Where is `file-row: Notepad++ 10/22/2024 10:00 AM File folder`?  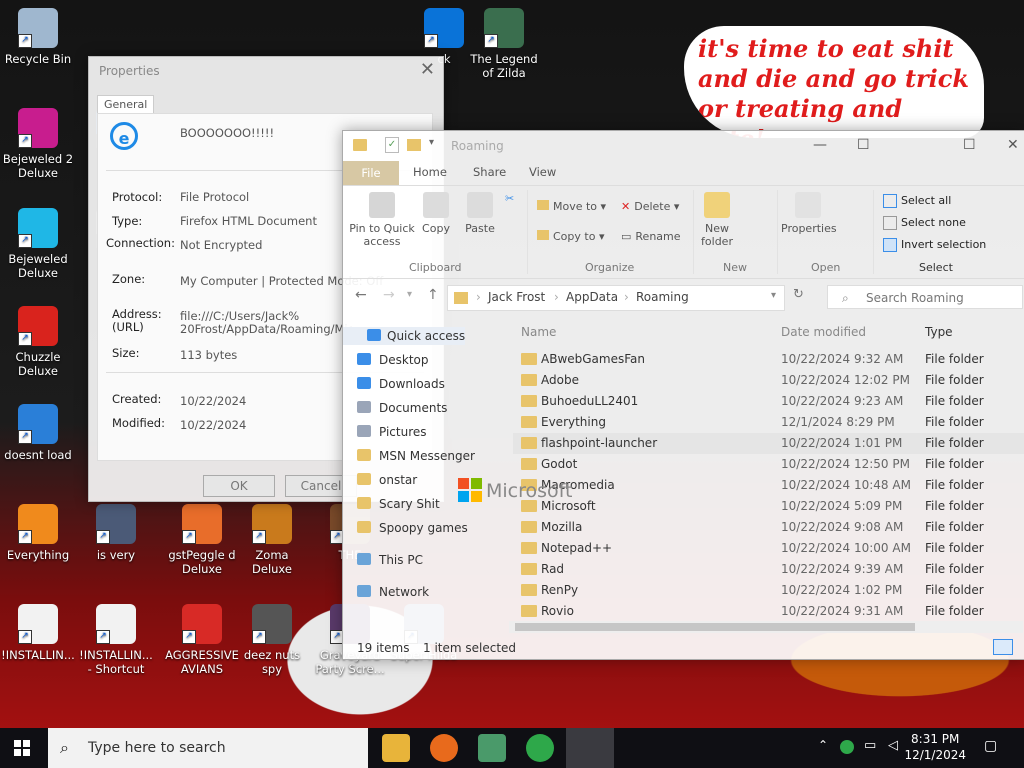 file-row: Notepad++ 10/22/2024 10:00 AM File folder is located at coordinates (768, 548).